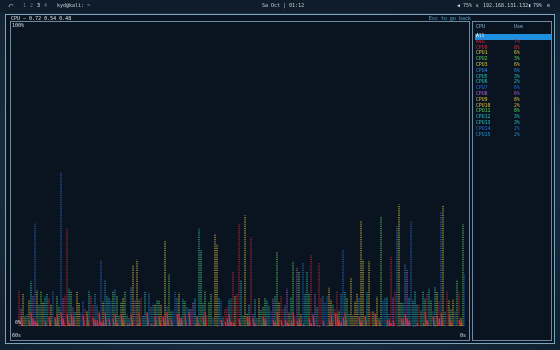 Image resolution: width=560 pixels, height=350 pixels. I want to click on battery-level: 79%, so click(538, 6).